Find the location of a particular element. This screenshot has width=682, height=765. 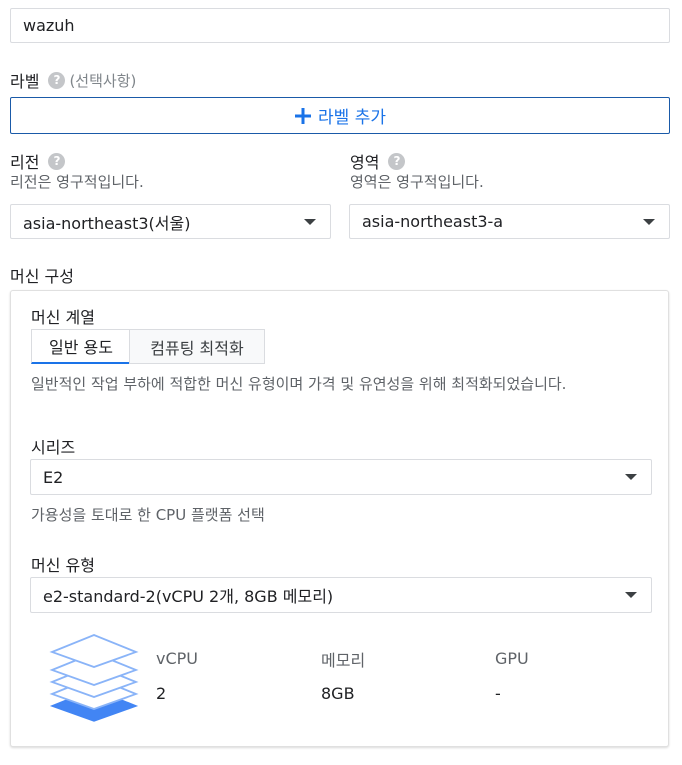

region-dropdown-icon is located at coordinates (310, 221).